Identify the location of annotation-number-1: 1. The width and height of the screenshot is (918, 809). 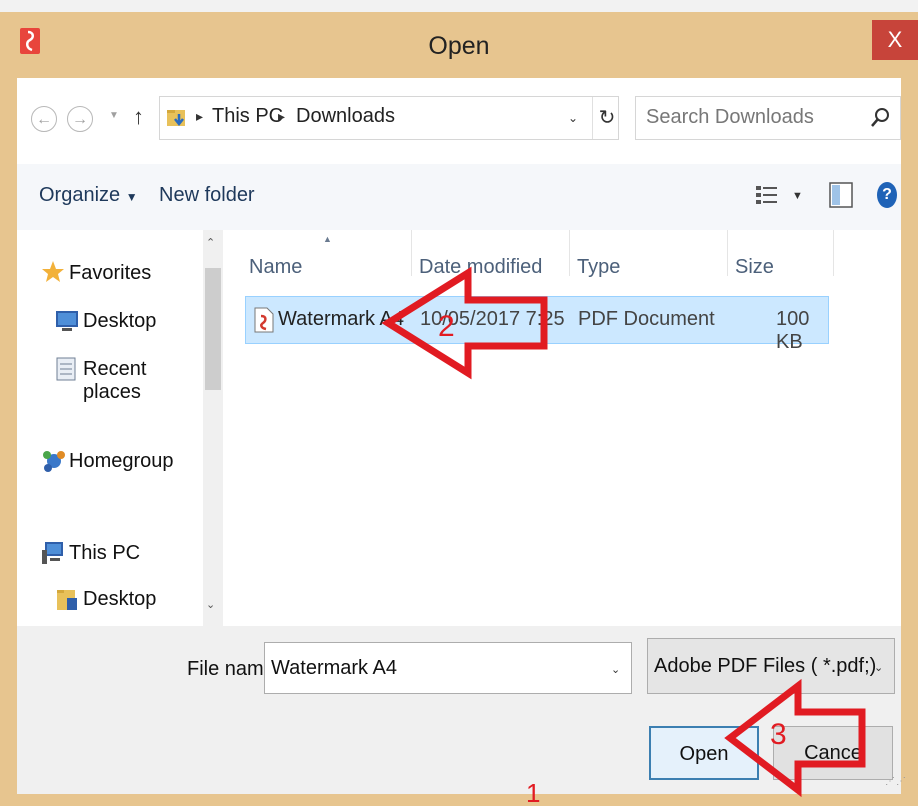
(533, 793).